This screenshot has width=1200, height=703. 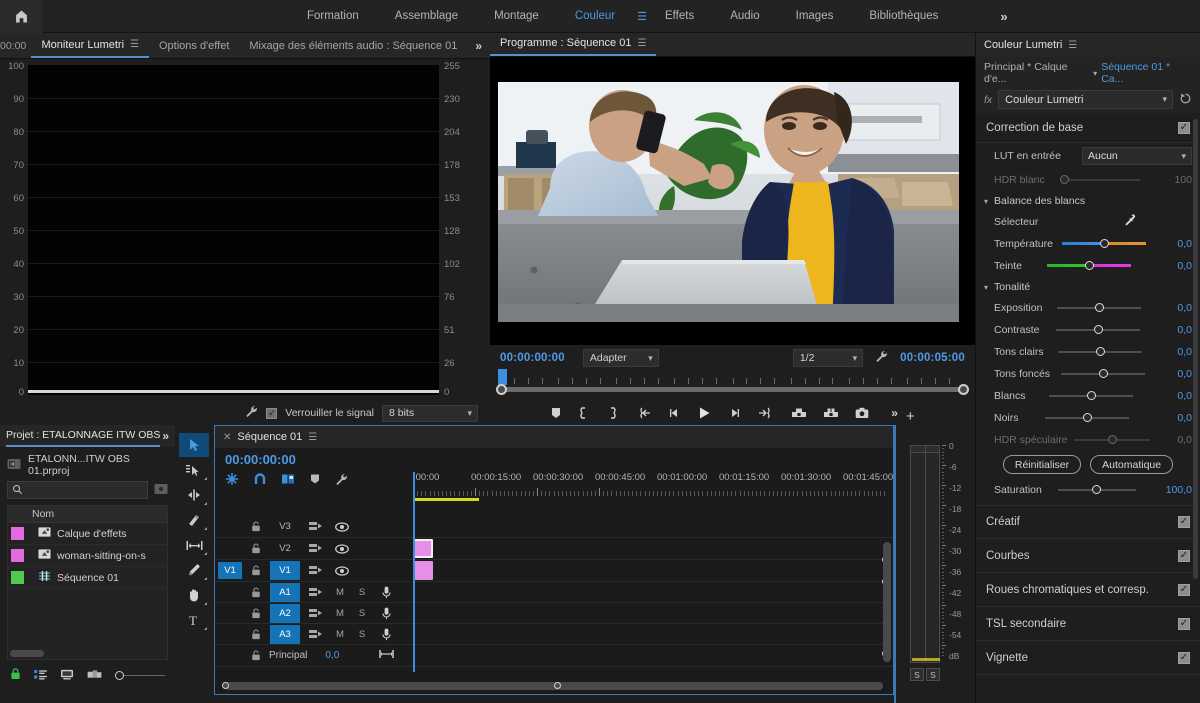 What do you see at coordinates (40, 676) in the screenshot?
I see `list-view-icon` at bounding box center [40, 676].